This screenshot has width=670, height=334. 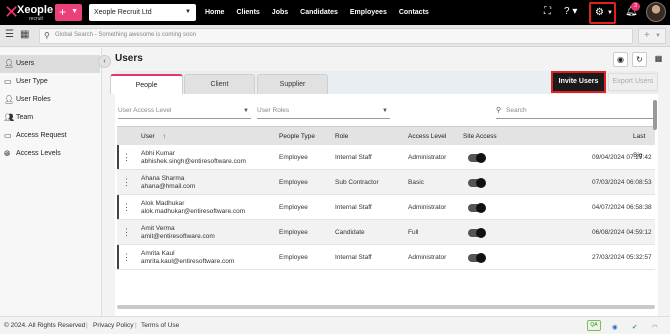 What do you see at coordinates (214, 12) in the screenshot?
I see `nav-home: Home` at bounding box center [214, 12].